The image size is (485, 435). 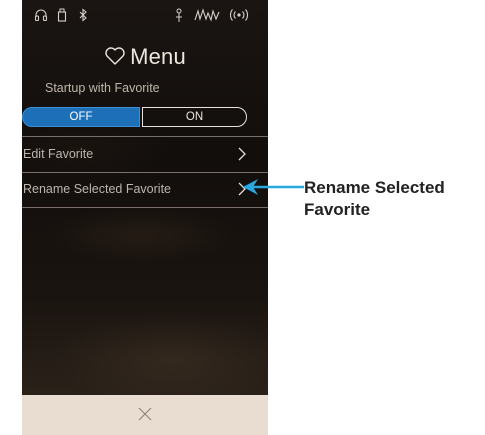 What do you see at coordinates (102, 88) in the screenshot?
I see `startup-with-favorite-label: Startup with Favorite` at bounding box center [102, 88].